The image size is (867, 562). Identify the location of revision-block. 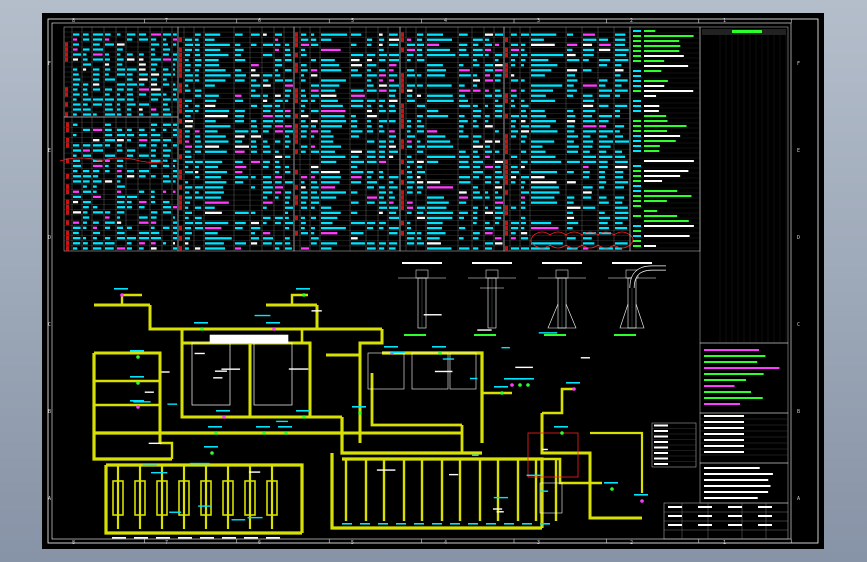
(744, 438).